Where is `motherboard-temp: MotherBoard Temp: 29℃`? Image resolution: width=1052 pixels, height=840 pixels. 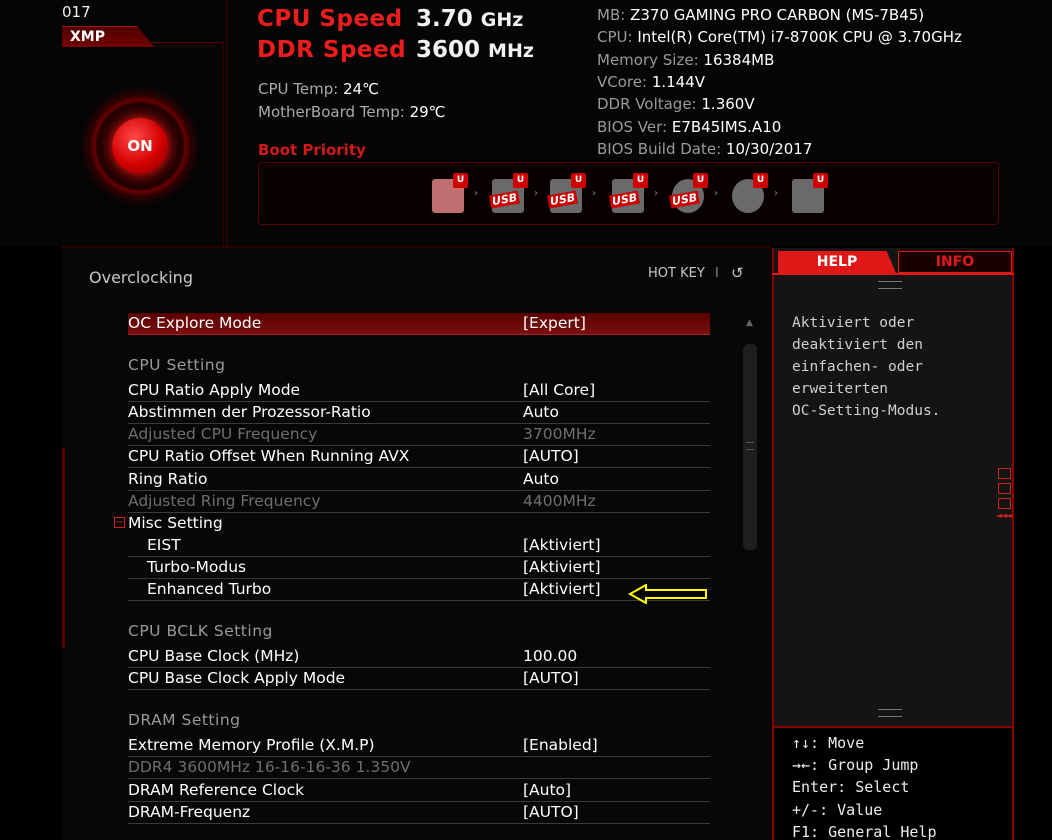 motherboard-temp: MotherBoard Temp: 29℃ is located at coordinates (352, 112).